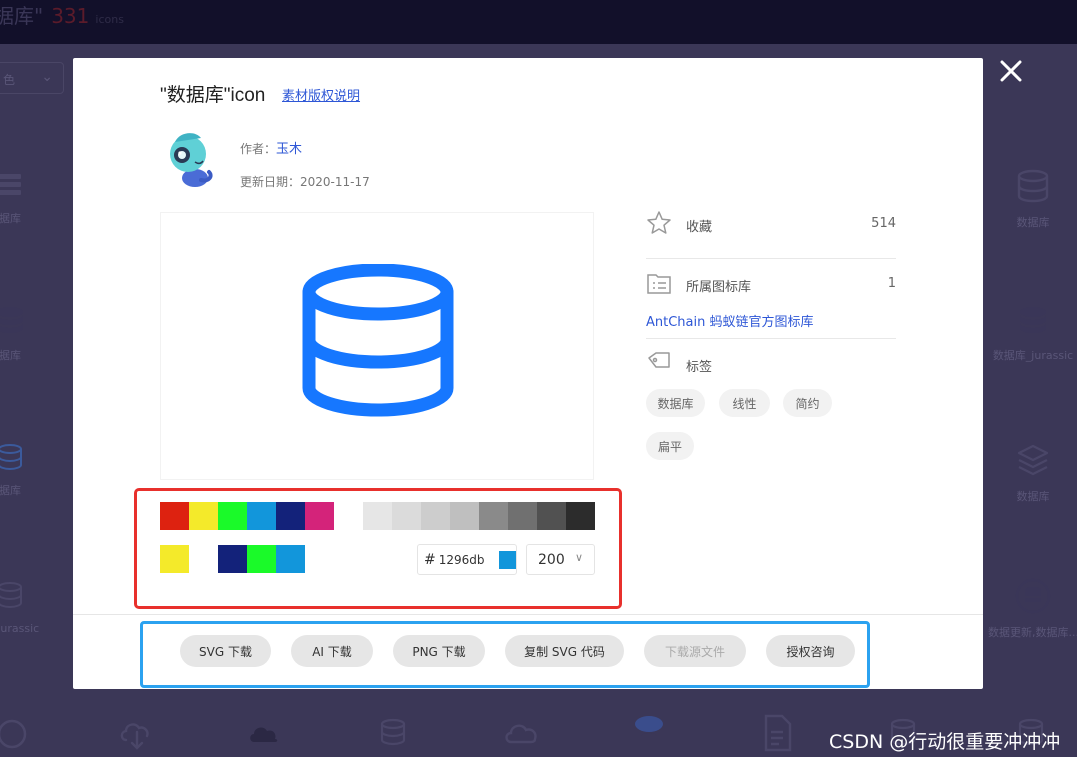 Image resolution: width=1077 pixels, height=757 pixels. What do you see at coordinates (699, 227) in the screenshot?
I see `favorite-label: 收藏` at bounding box center [699, 227].